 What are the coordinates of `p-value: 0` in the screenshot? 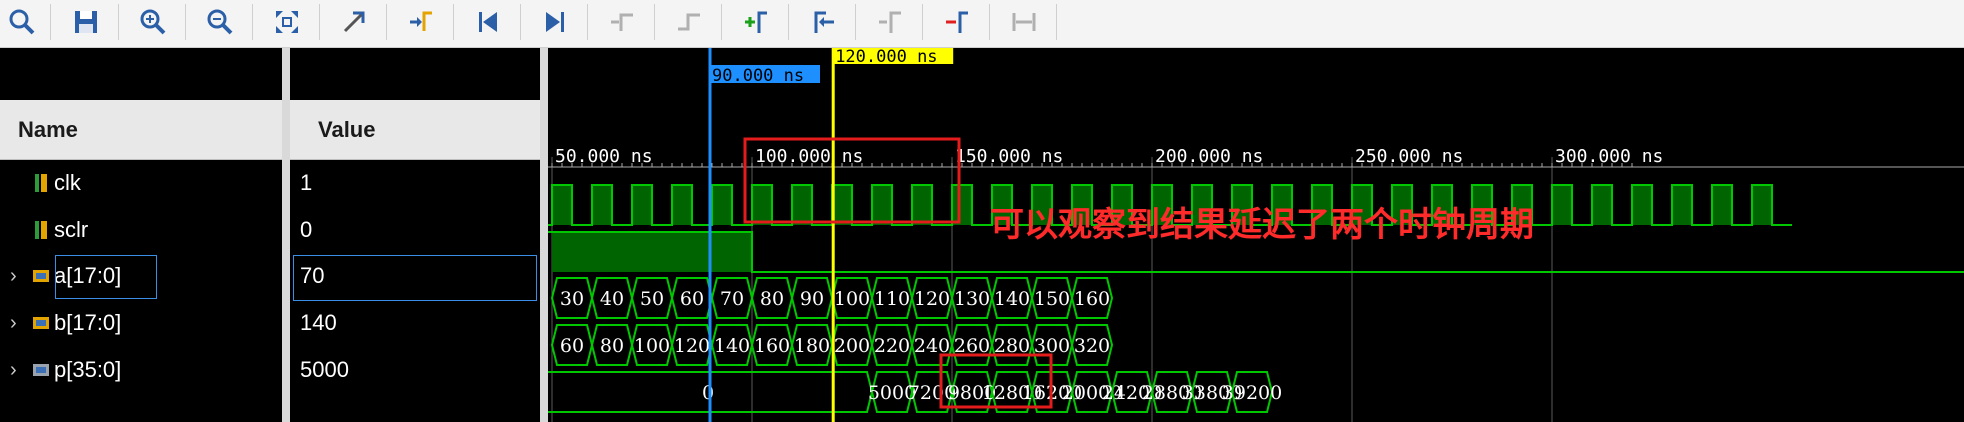 It's located at (708, 393).